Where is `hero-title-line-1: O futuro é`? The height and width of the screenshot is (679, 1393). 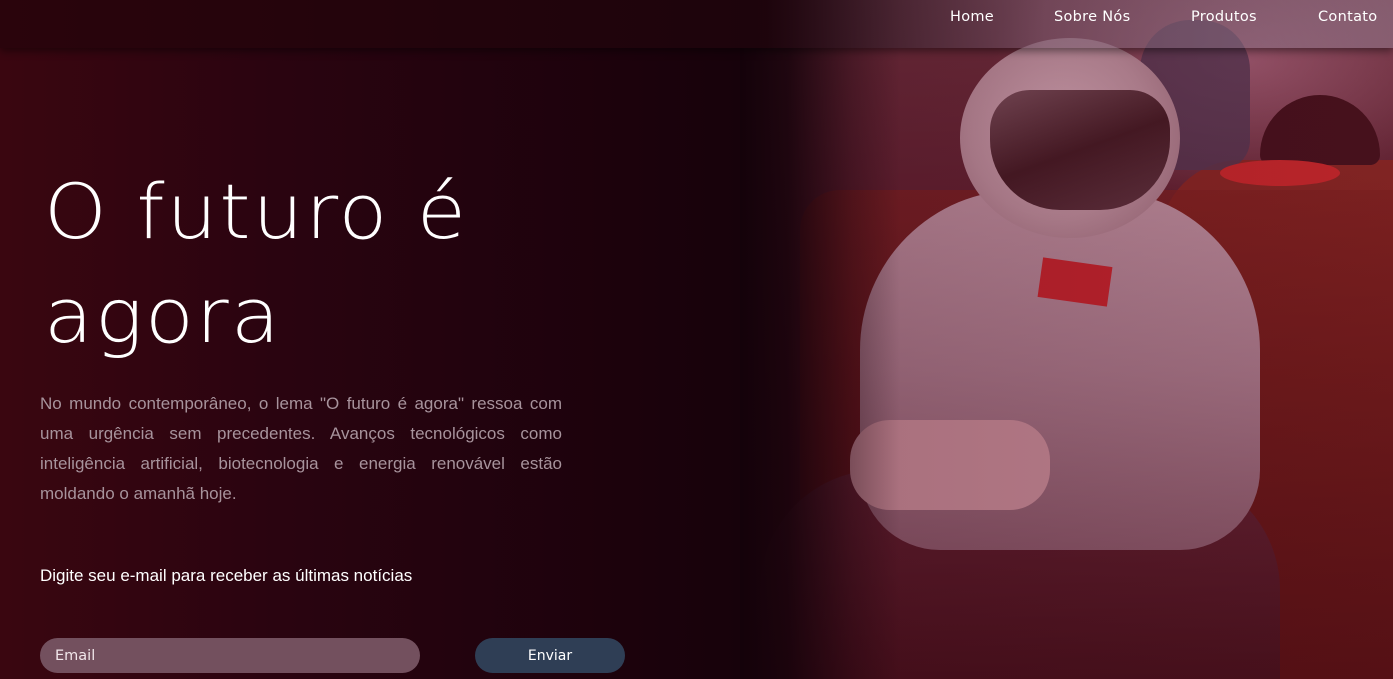
hero-title-line-1: O futuro é is located at coordinates (256, 211).